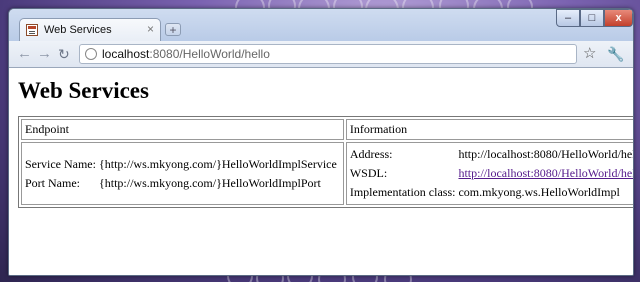 This screenshot has width=640, height=282. Describe the element at coordinates (539, 192) in the screenshot. I see `implementation-class-value: com.mkyong.ws.HelloWorldImpl` at that location.